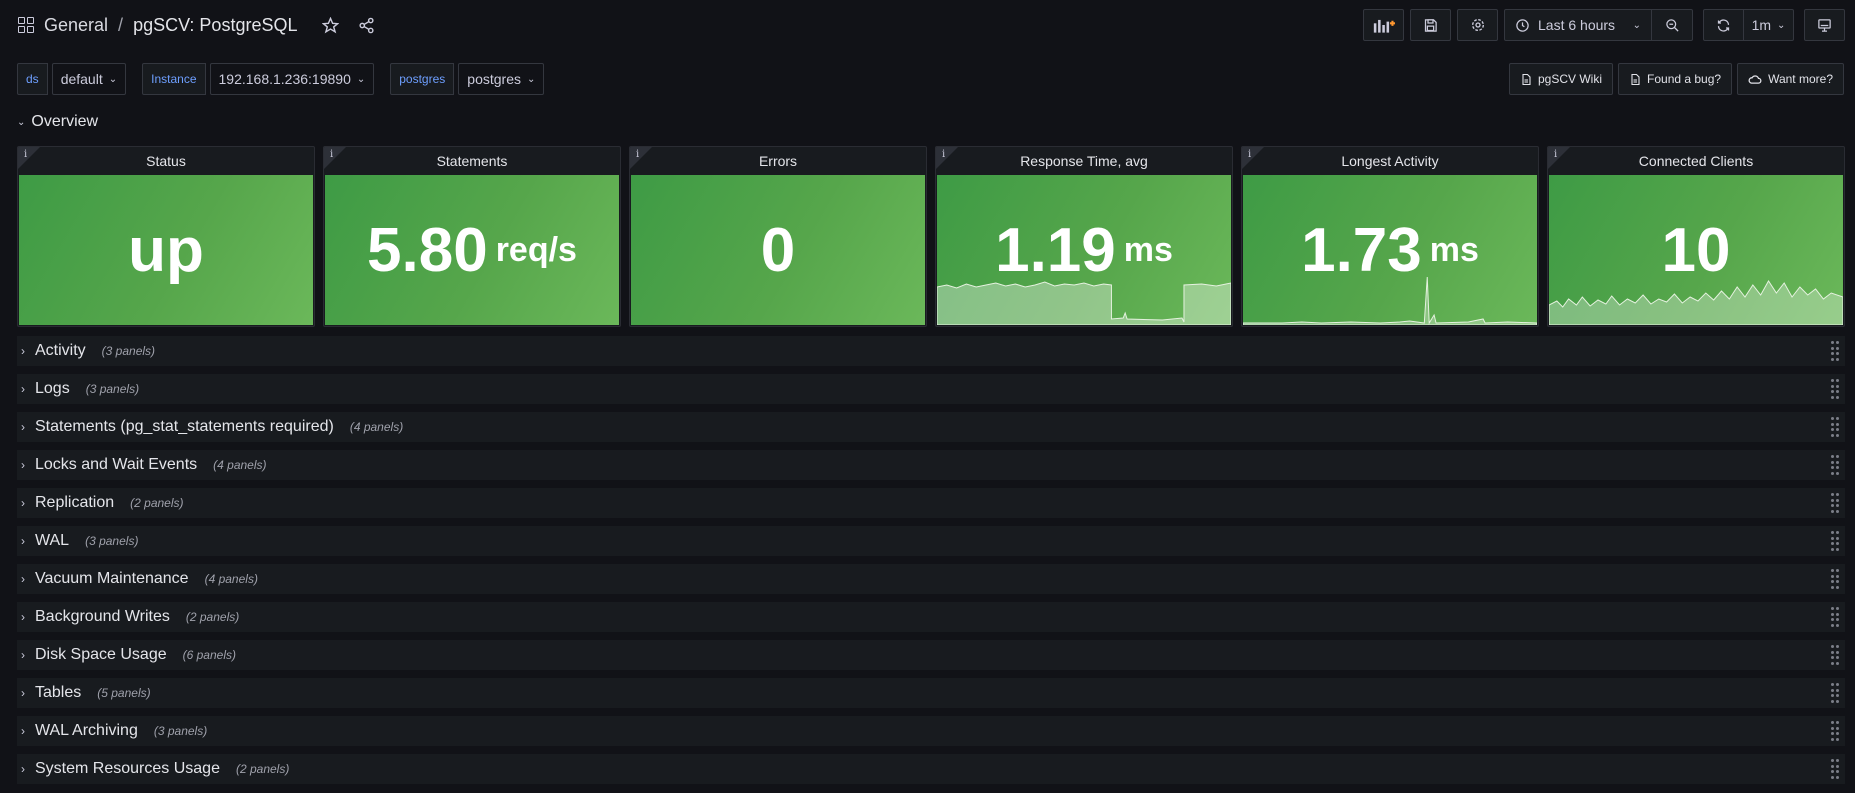  I want to click on row-system-resources-usage: › System Resources Usage (2 panels), so click(931, 769).